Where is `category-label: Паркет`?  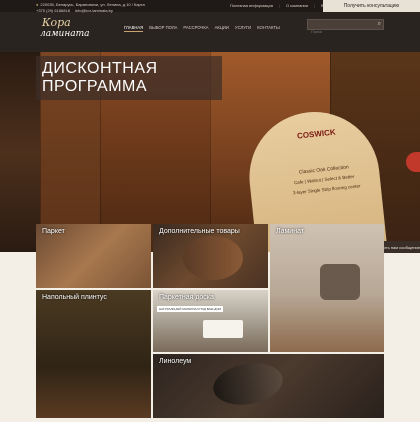 category-label: Паркет is located at coordinates (53, 231).